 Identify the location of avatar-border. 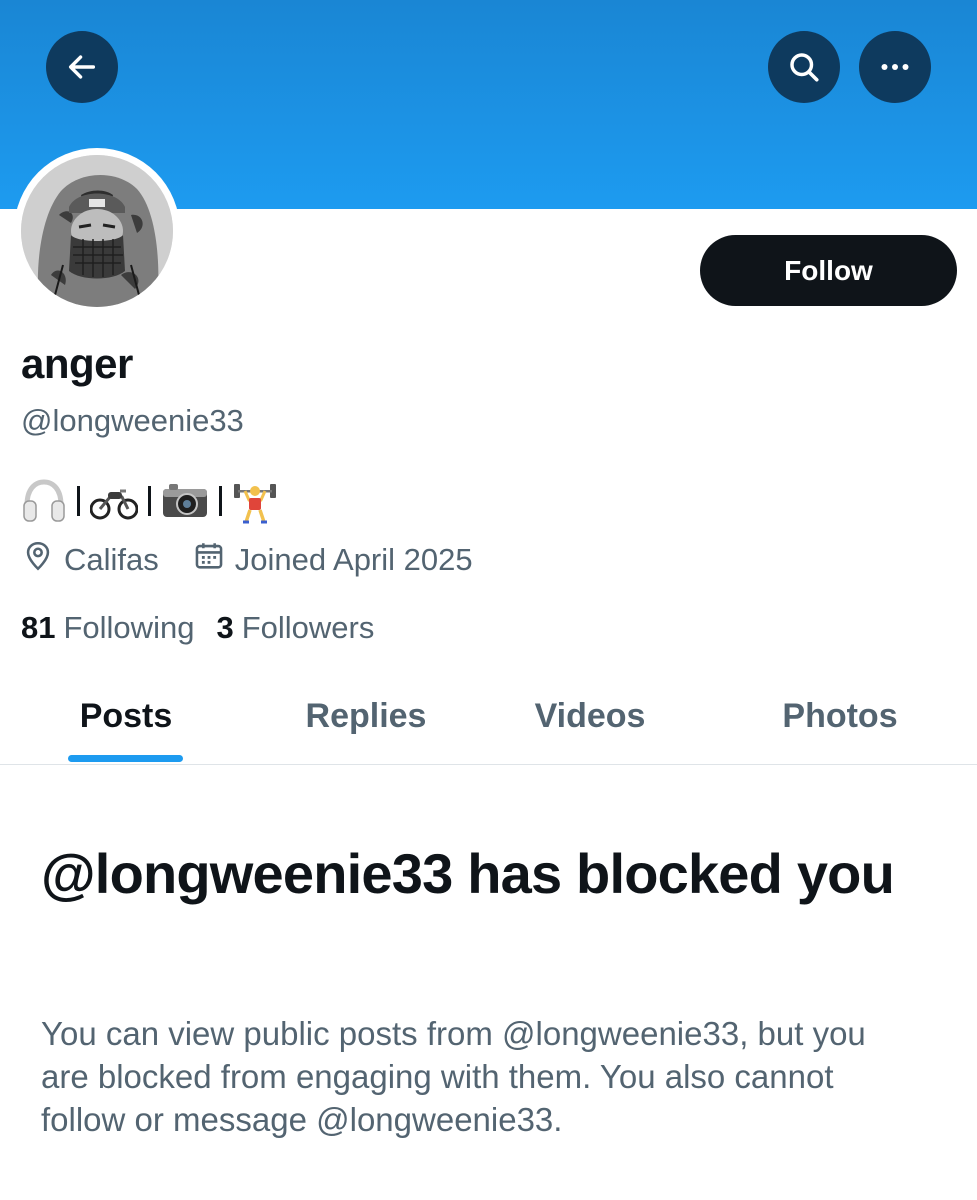
(97, 231).